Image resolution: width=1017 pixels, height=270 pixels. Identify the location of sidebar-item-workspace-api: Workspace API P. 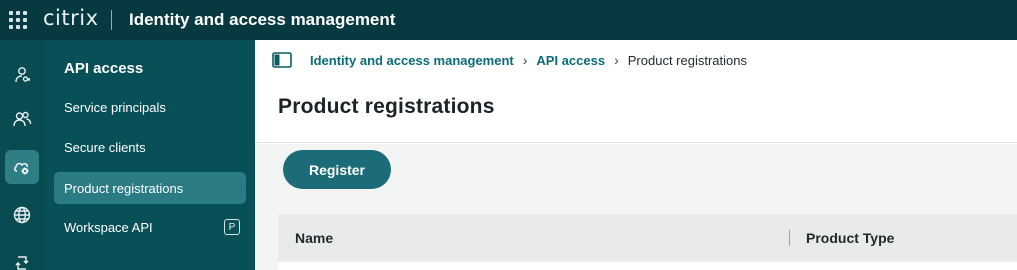
(150, 227).